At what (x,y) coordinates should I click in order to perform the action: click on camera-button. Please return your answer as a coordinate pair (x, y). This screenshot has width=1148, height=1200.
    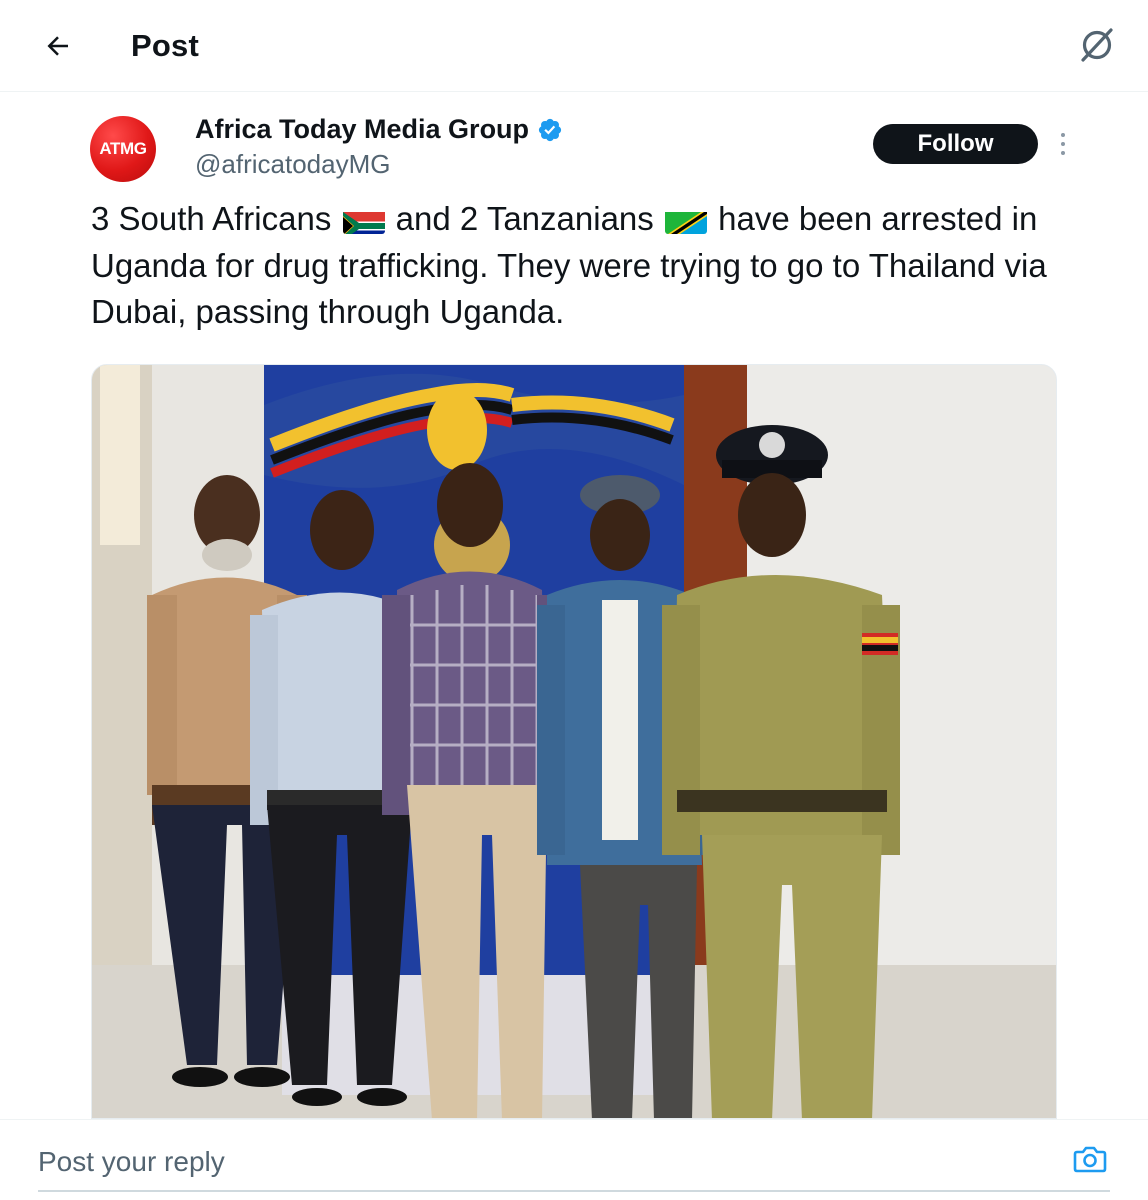
    Looking at the image, I should click on (1090, 1161).